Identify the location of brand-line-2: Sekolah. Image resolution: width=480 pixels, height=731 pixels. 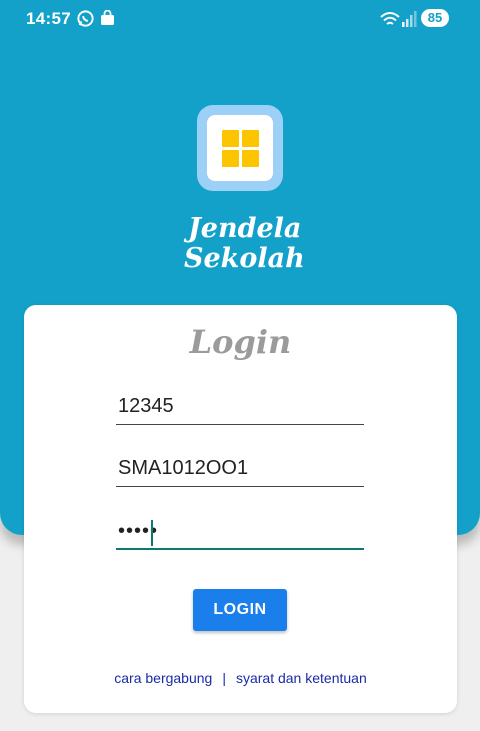
(244, 258).